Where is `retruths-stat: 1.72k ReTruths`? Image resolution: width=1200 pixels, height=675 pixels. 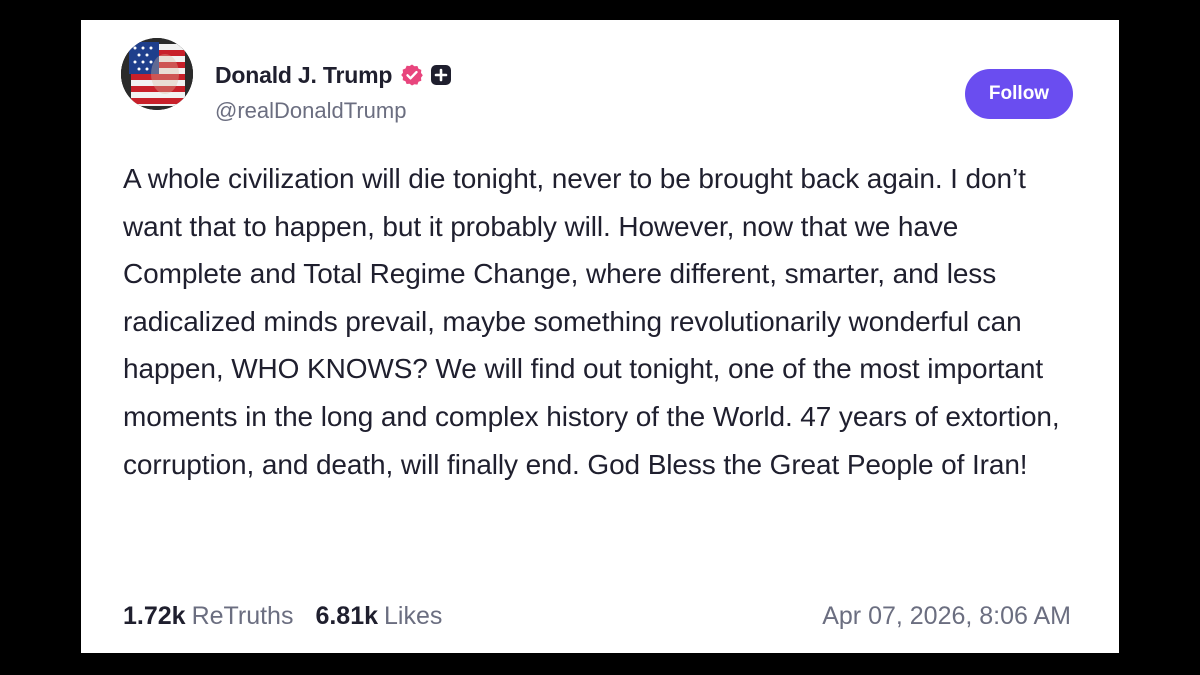
retruths-stat: 1.72k ReTruths is located at coordinates (208, 616).